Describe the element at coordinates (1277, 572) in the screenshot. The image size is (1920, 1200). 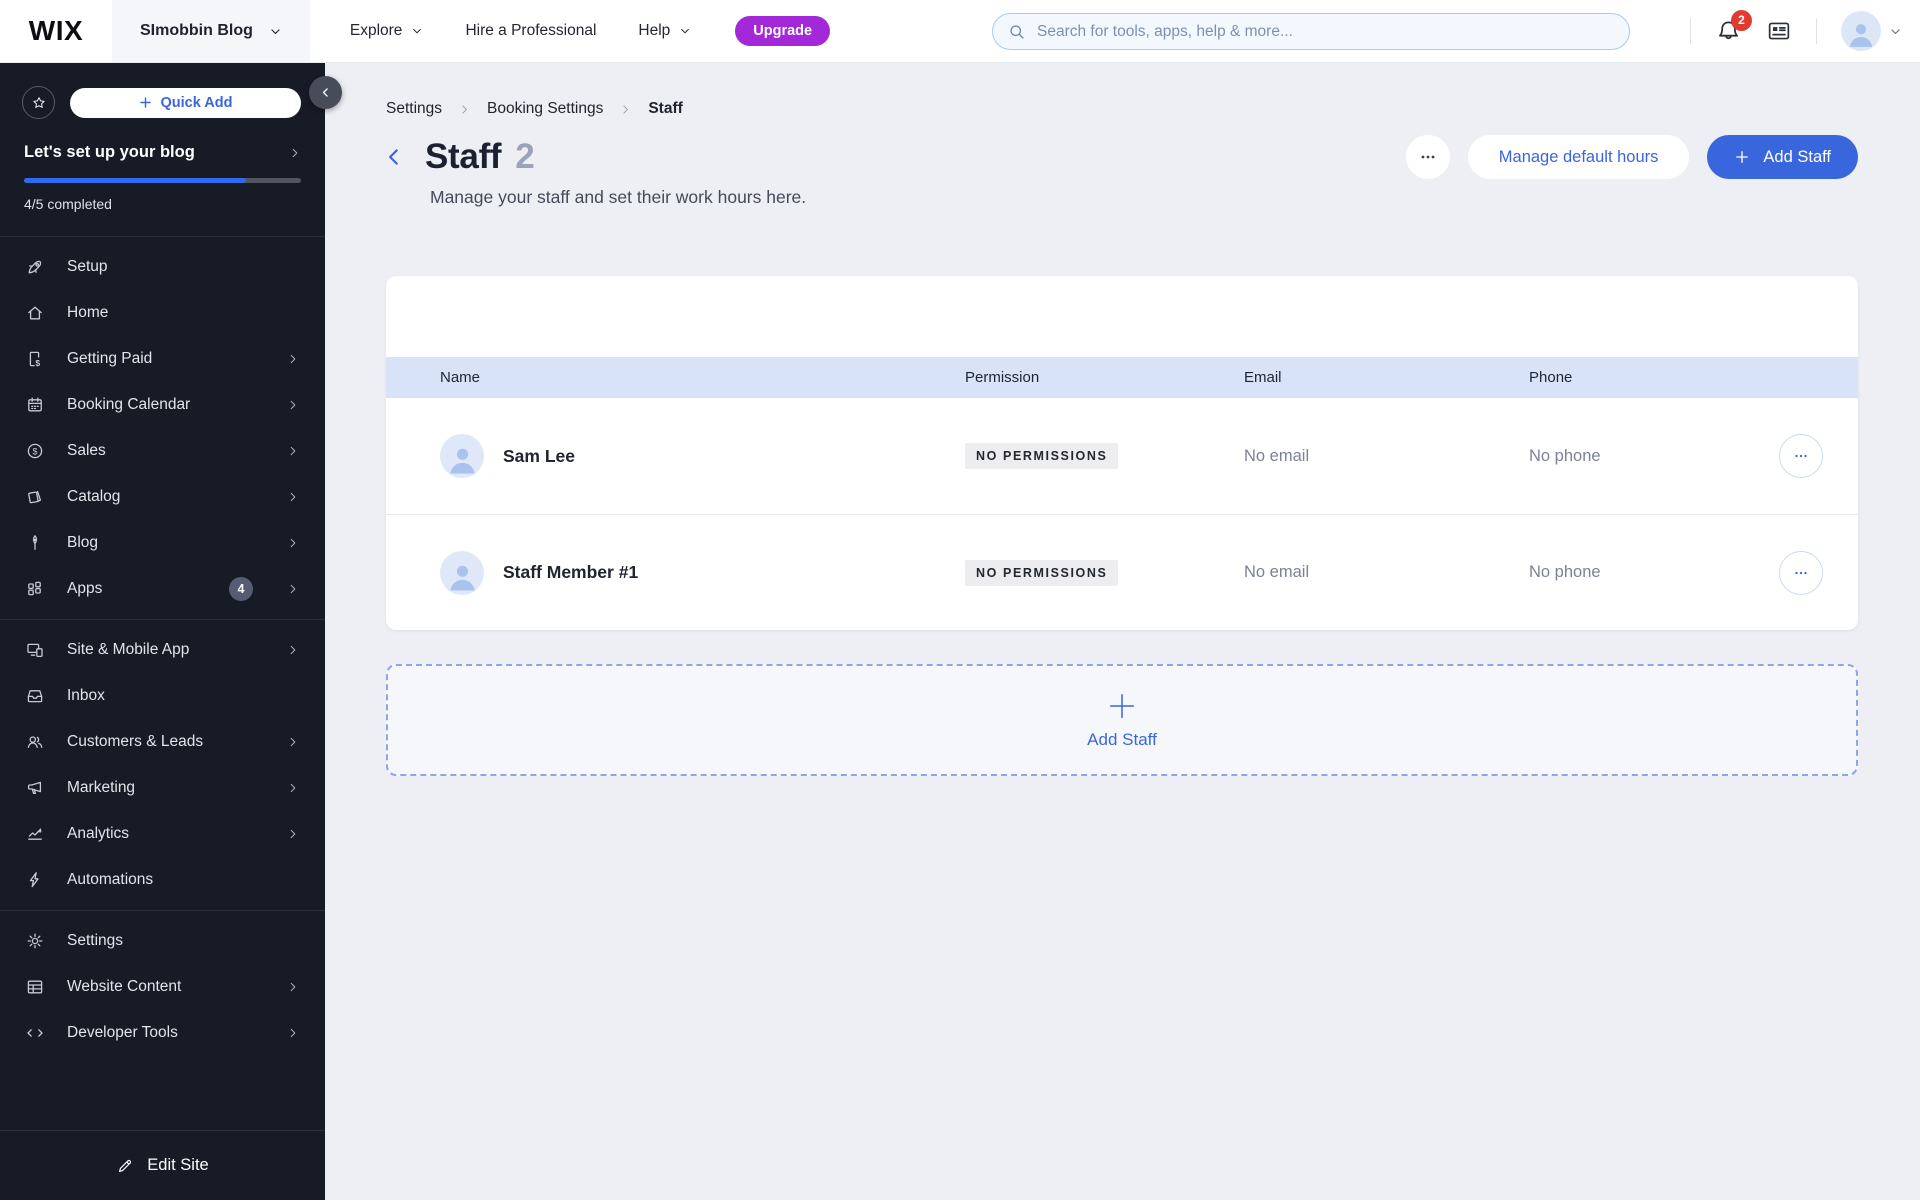
I see `staff-email: No email` at that location.